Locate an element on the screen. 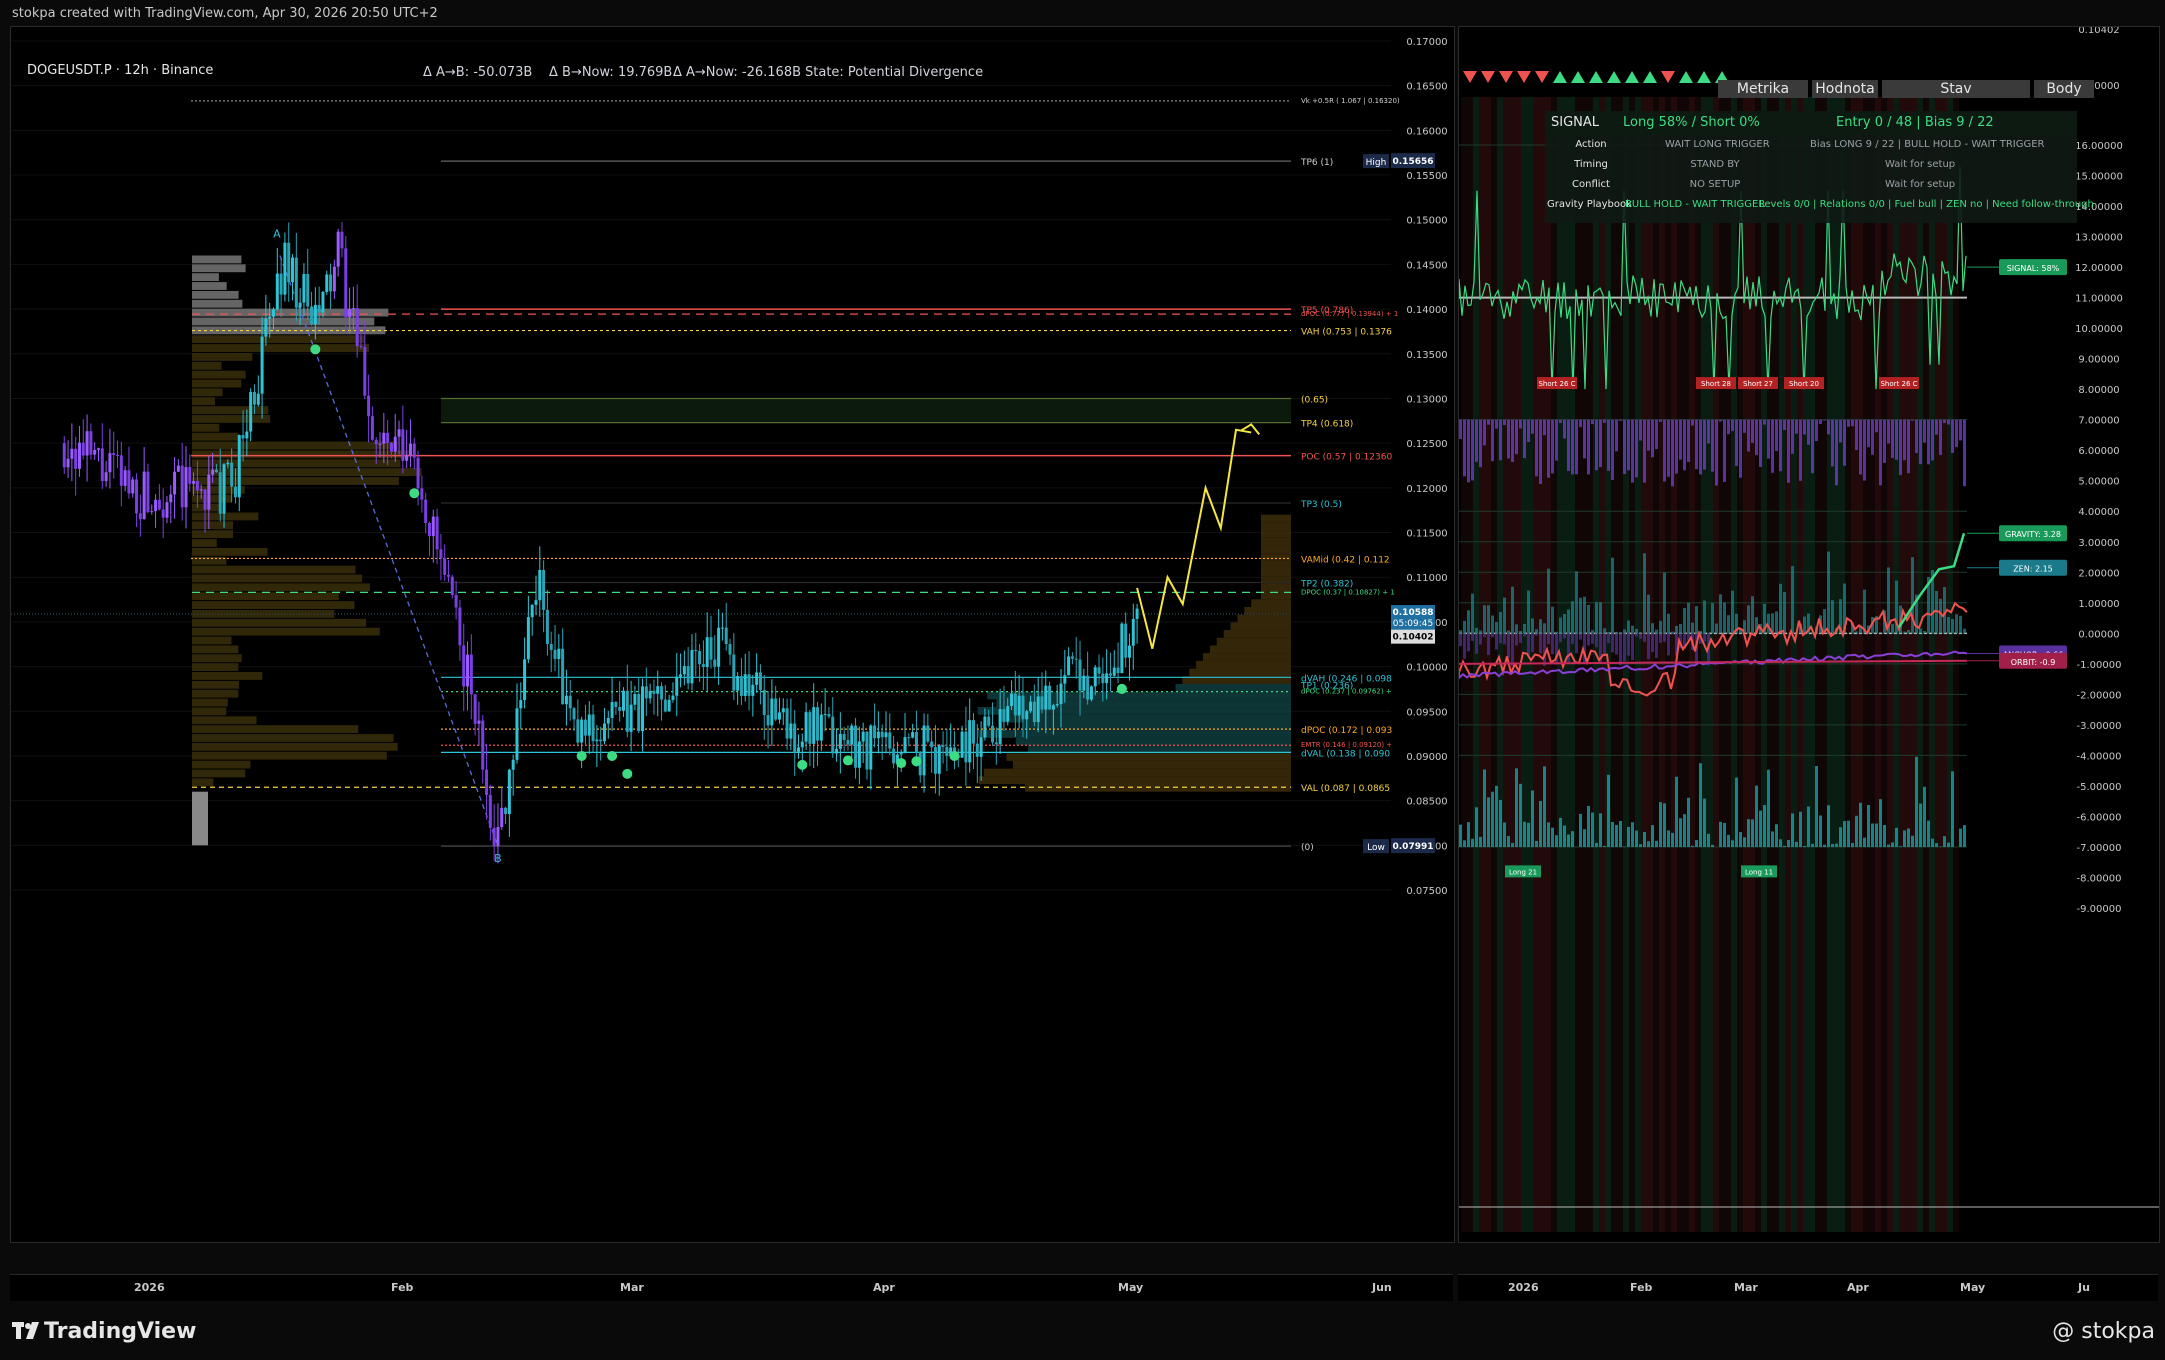 The width and height of the screenshot is (2165, 1360). tradingview-logo: TradingView is located at coordinates (104, 1331).